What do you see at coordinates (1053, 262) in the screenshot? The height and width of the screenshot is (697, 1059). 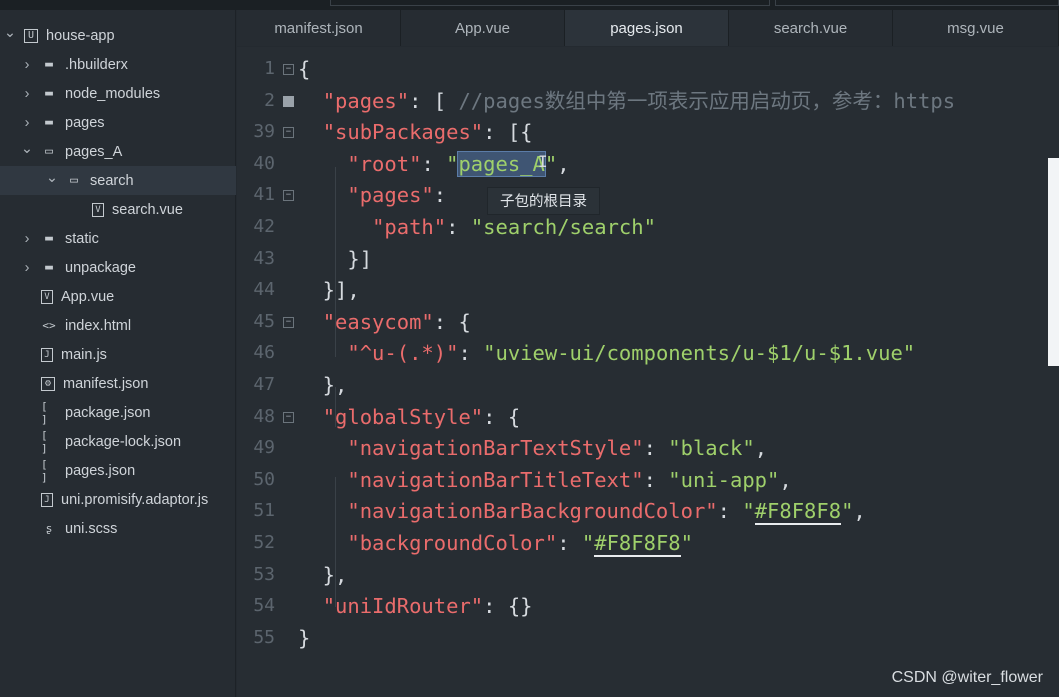 I see `scrollbar-thumb` at bounding box center [1053, 262].